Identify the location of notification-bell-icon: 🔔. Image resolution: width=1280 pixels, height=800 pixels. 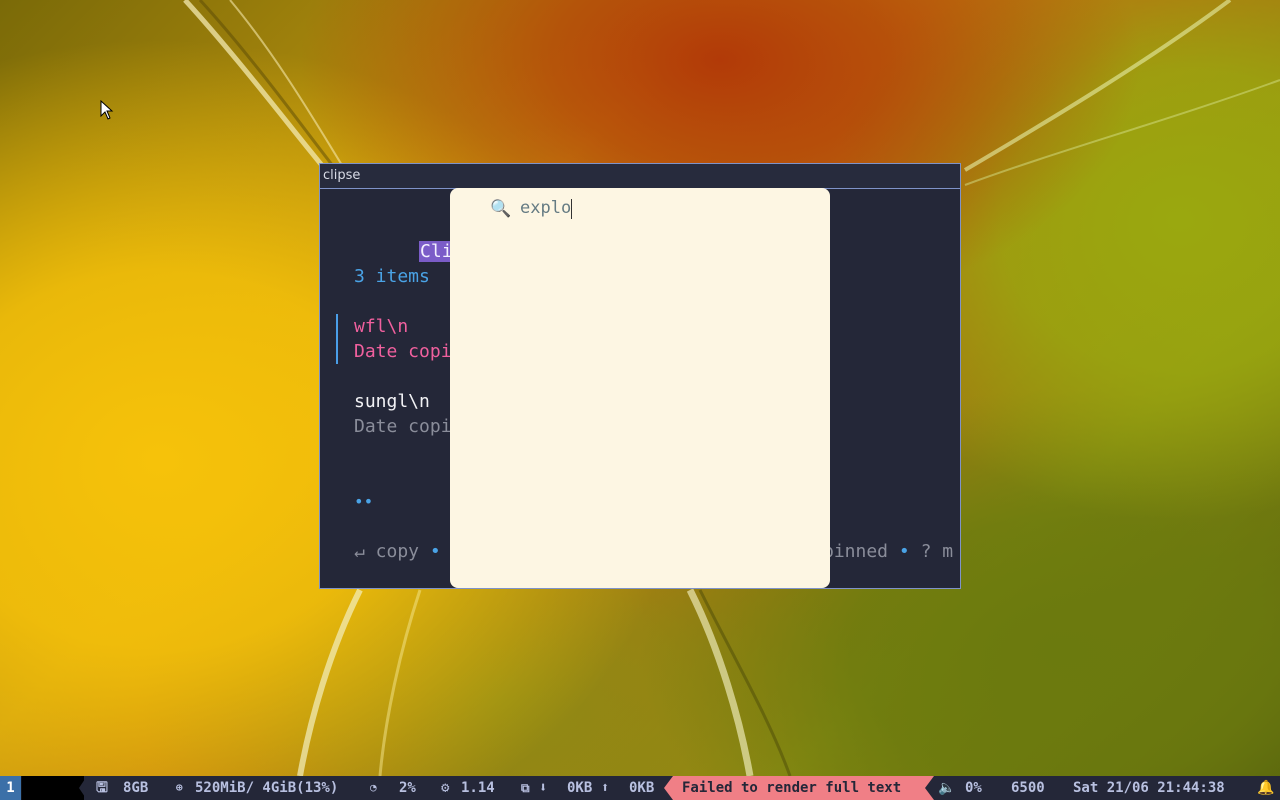
(1265, 788).